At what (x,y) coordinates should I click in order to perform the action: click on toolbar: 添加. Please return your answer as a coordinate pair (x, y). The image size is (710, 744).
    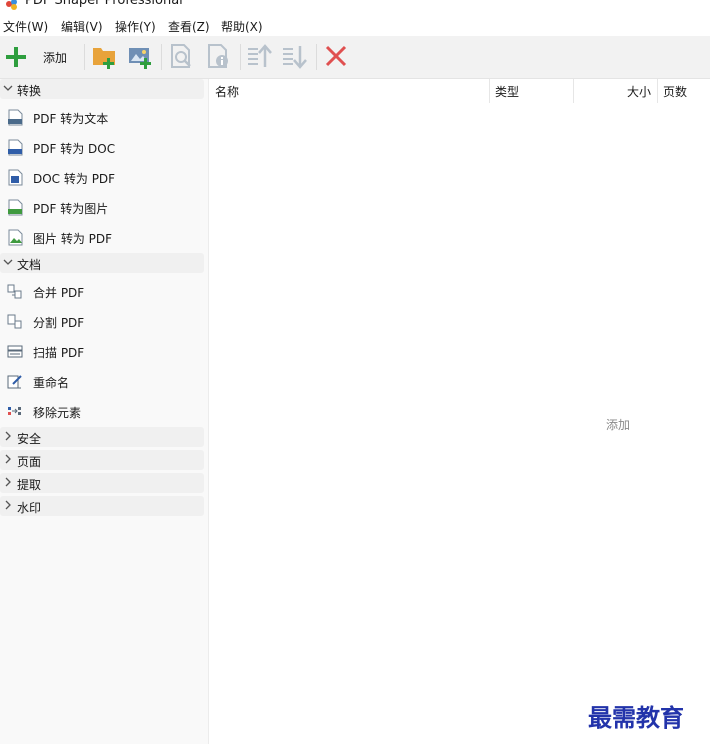
    Looking at the image, I should click on (355, 57).